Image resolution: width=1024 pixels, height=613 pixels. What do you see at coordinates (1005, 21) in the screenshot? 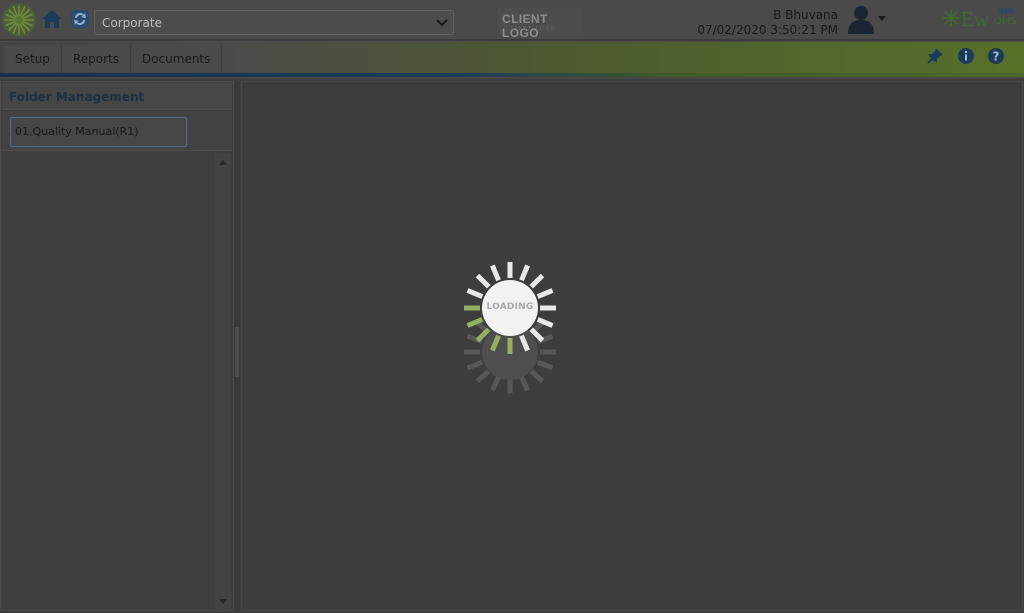
I see `brand-qms: QMS` at bounding box center [1005, 21].